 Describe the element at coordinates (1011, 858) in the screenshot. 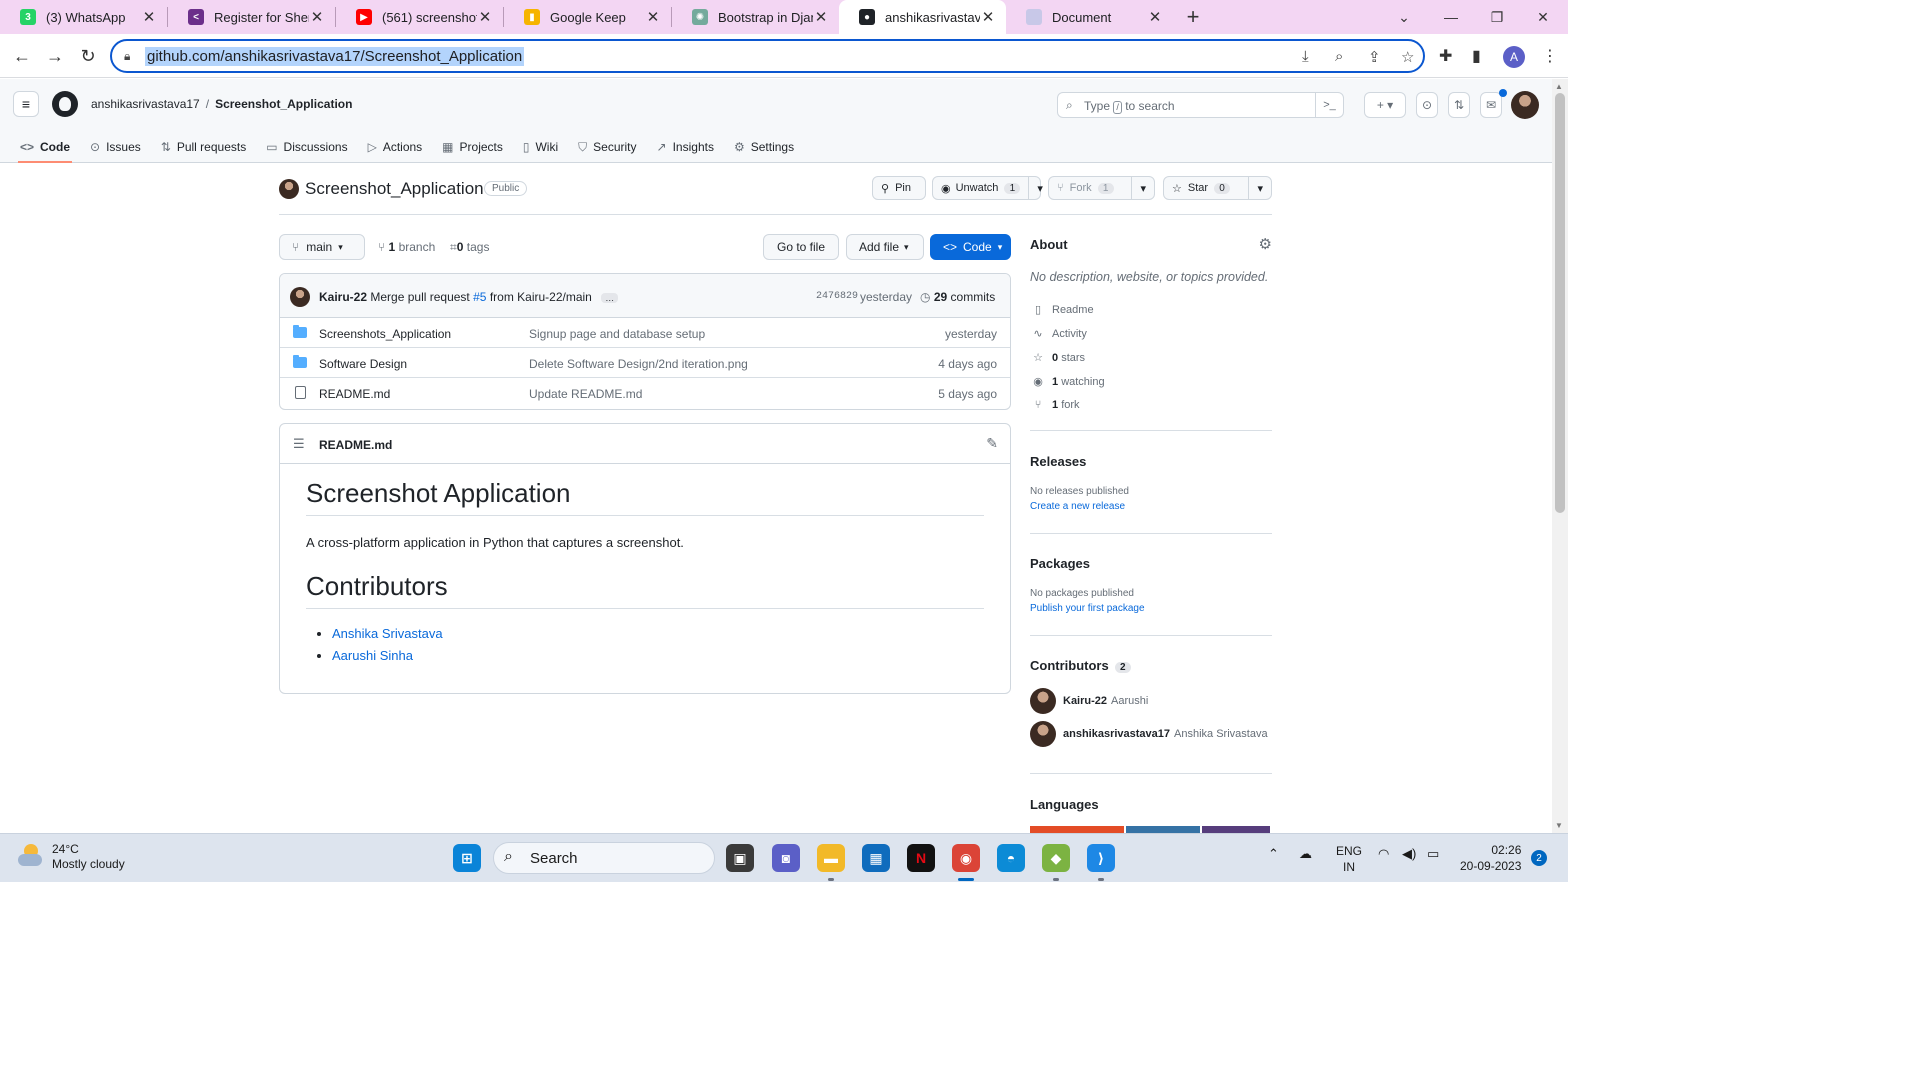

I see `edge-icon: ◓` at that location.